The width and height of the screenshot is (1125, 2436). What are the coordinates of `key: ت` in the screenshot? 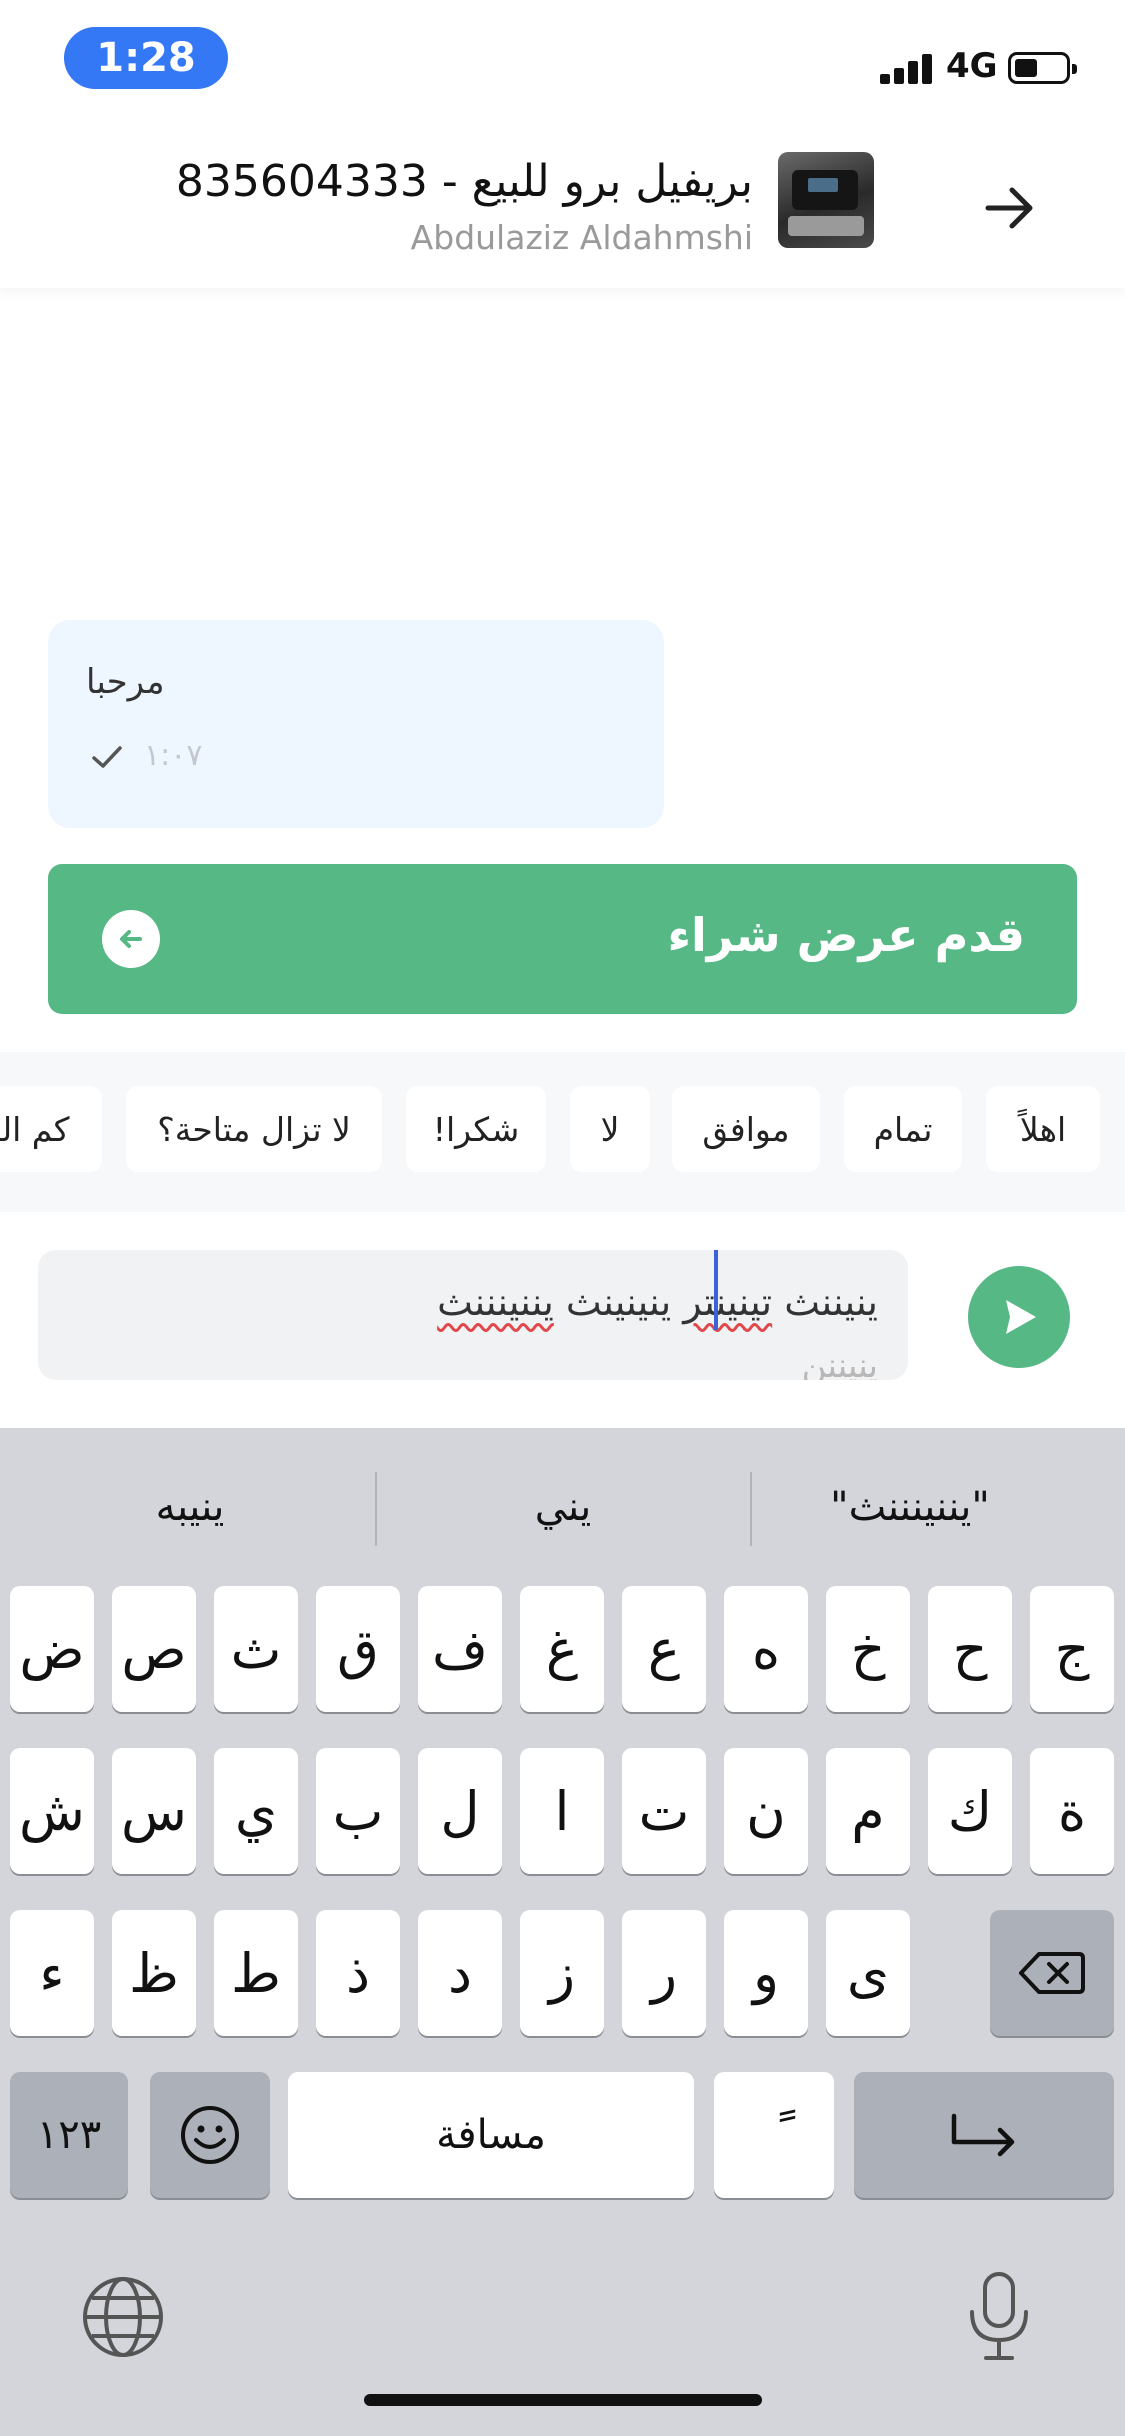 It's located at (664, 1811).